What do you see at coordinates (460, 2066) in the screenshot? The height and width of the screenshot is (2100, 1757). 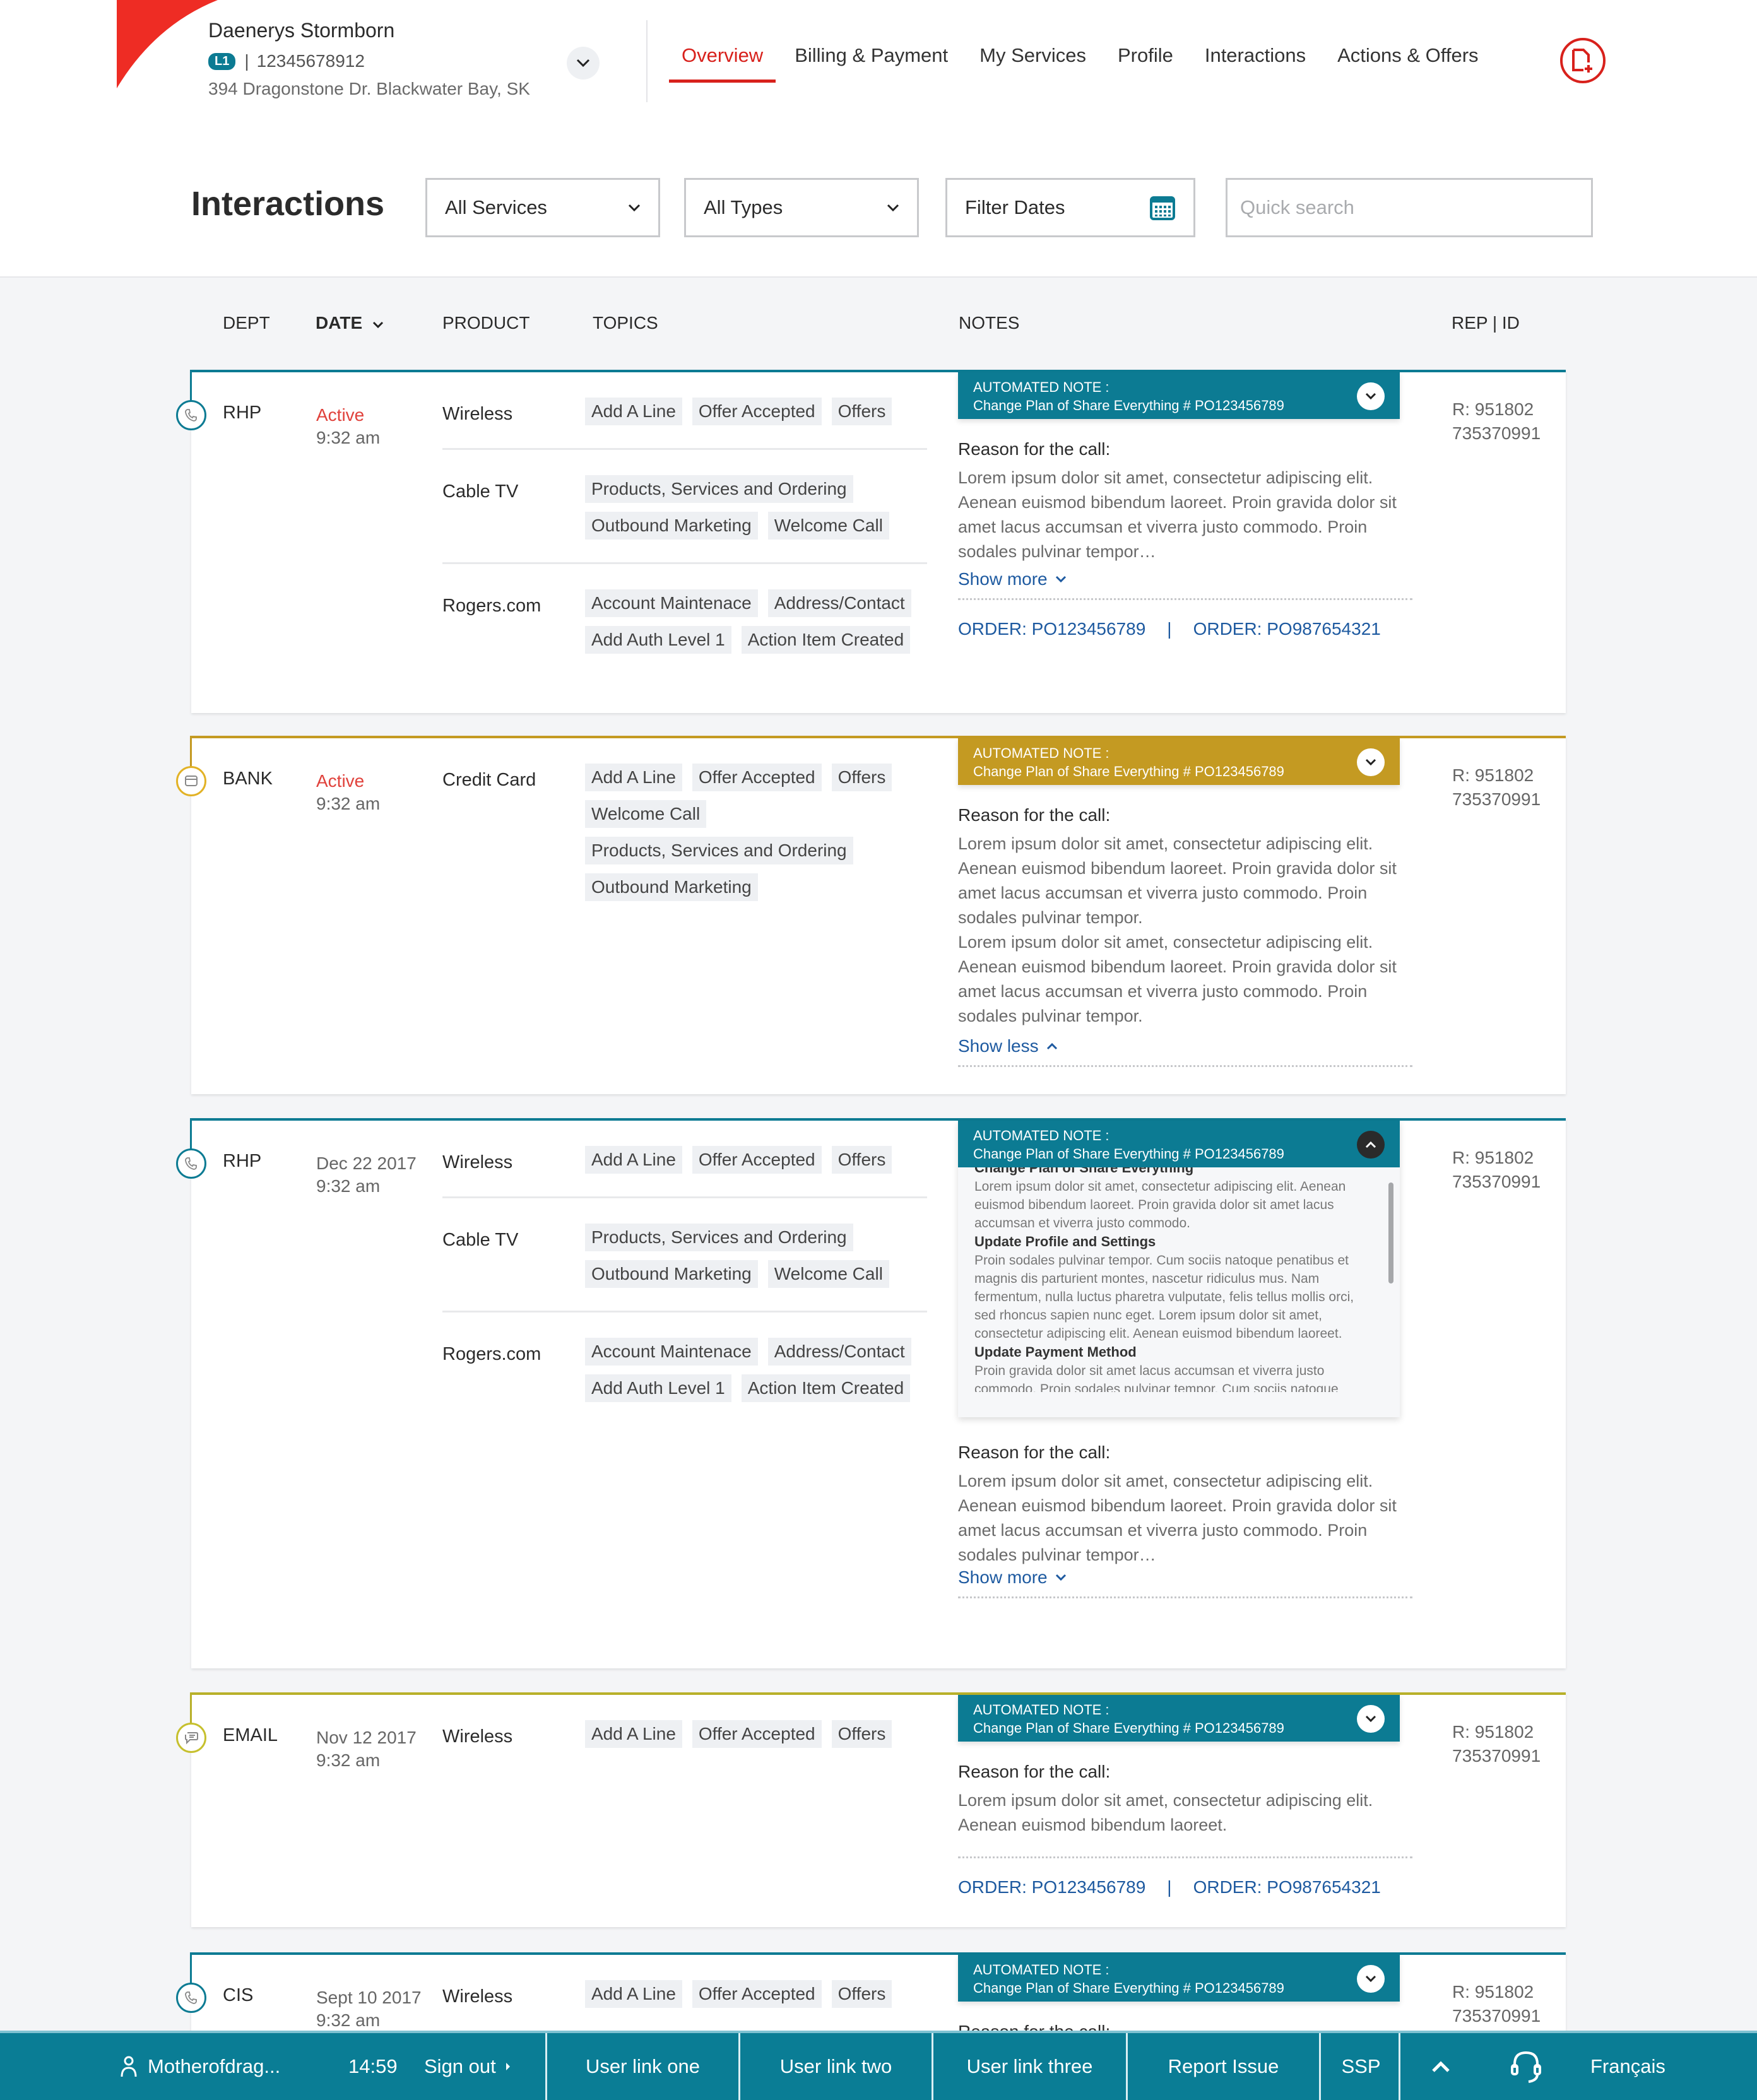 I see `sign-out-label: Sign out` at bounding box center [460, 2066].